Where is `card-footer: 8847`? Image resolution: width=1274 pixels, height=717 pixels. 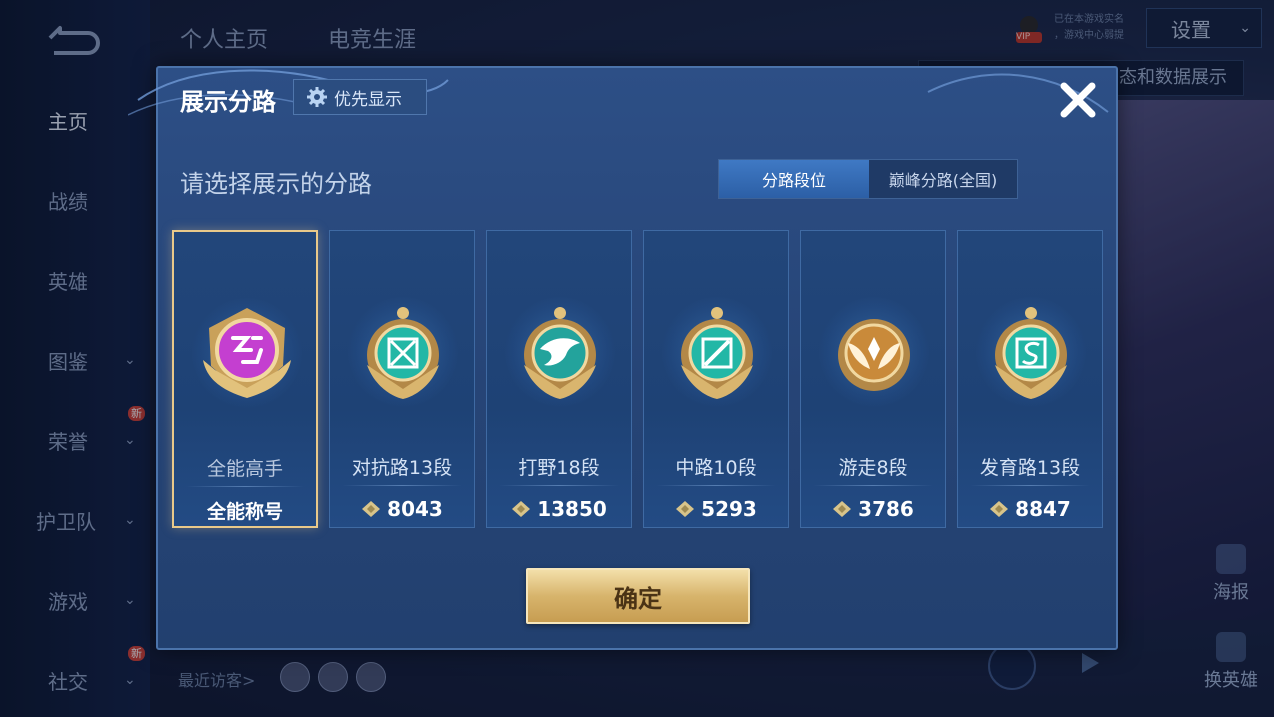
card-footer: 8847 is located at coordinates (1030, 509).